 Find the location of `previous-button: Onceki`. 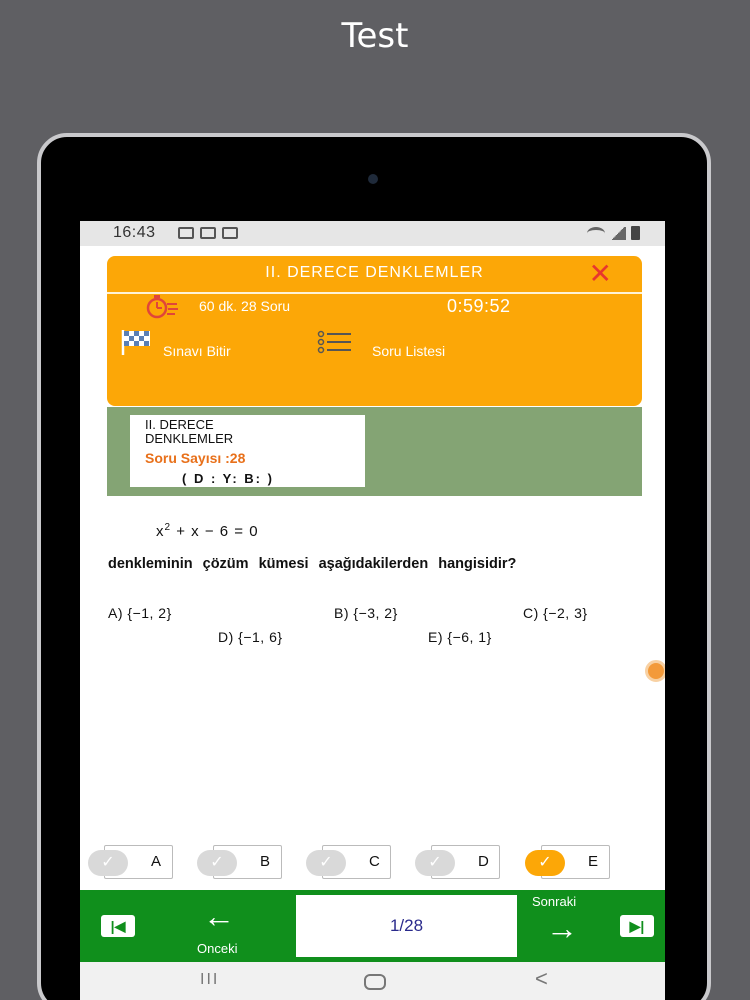

previous-button: Onceki is located at coordinates (217, 948).